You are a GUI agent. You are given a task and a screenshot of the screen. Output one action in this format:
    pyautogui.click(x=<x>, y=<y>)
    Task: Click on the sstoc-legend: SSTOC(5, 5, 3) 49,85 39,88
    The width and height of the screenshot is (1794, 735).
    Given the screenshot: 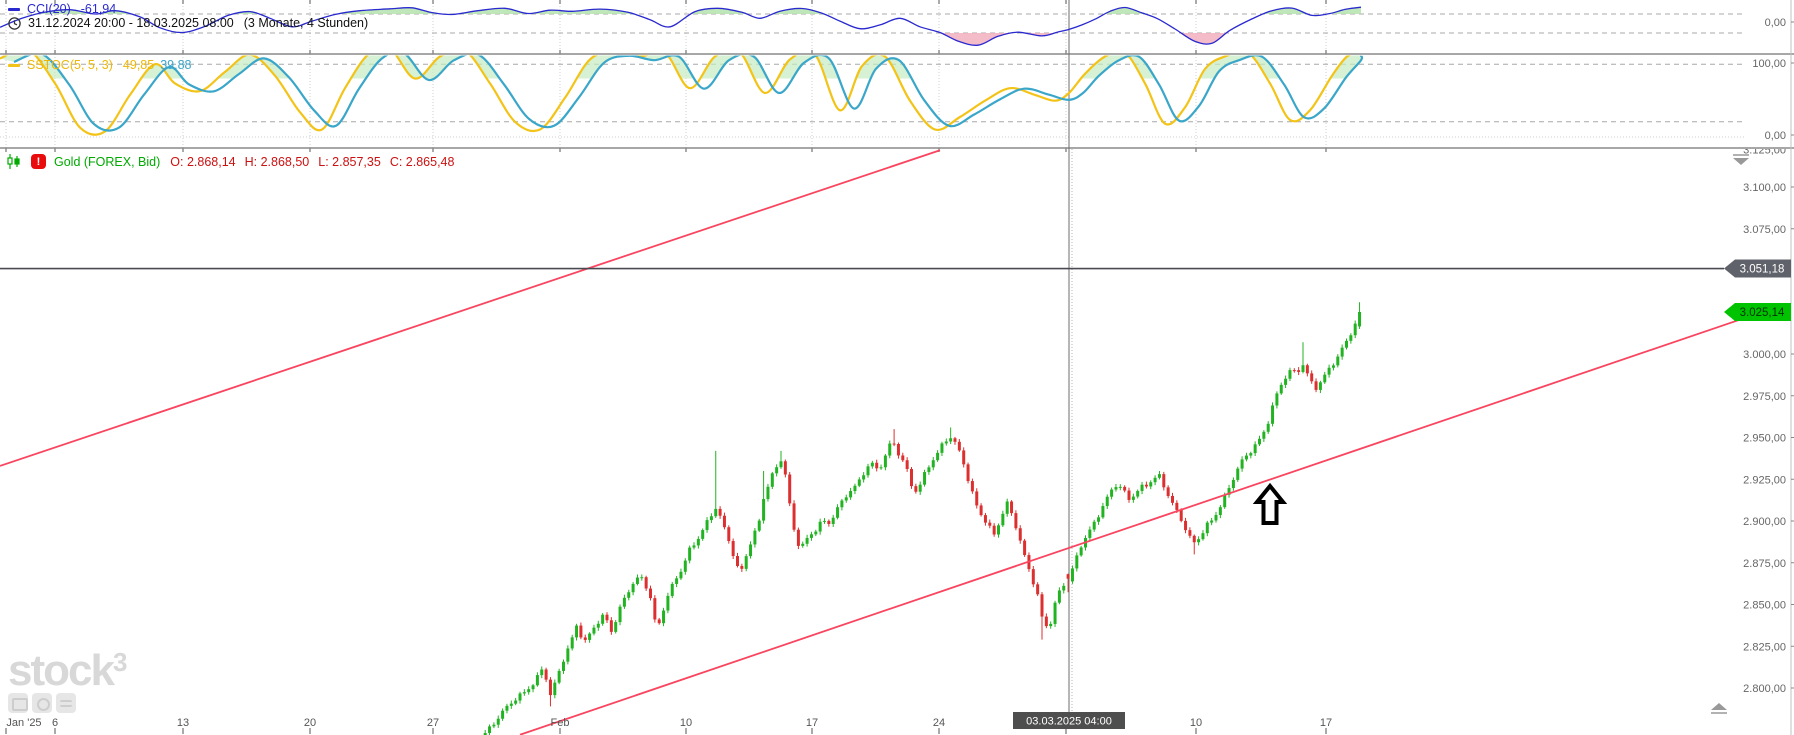 What is the action you would take?
    pyautogui.click(x=99, y=65)
    